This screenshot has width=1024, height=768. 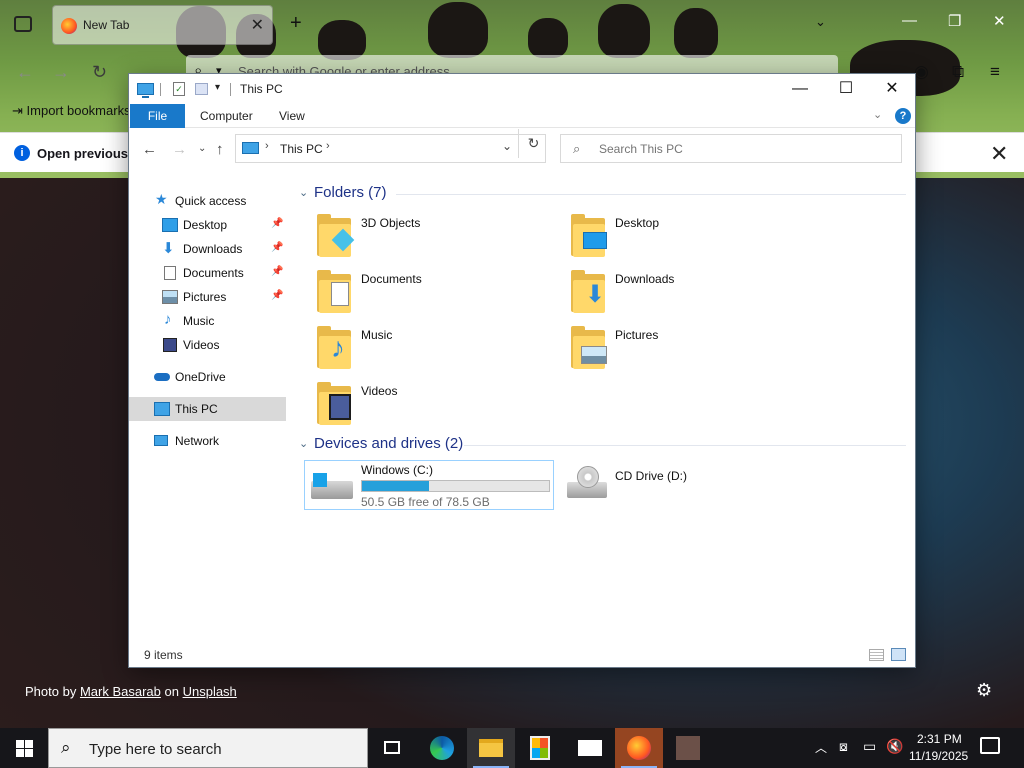 I want to click on search-icon: ⌕, so click(x=577, y=148).